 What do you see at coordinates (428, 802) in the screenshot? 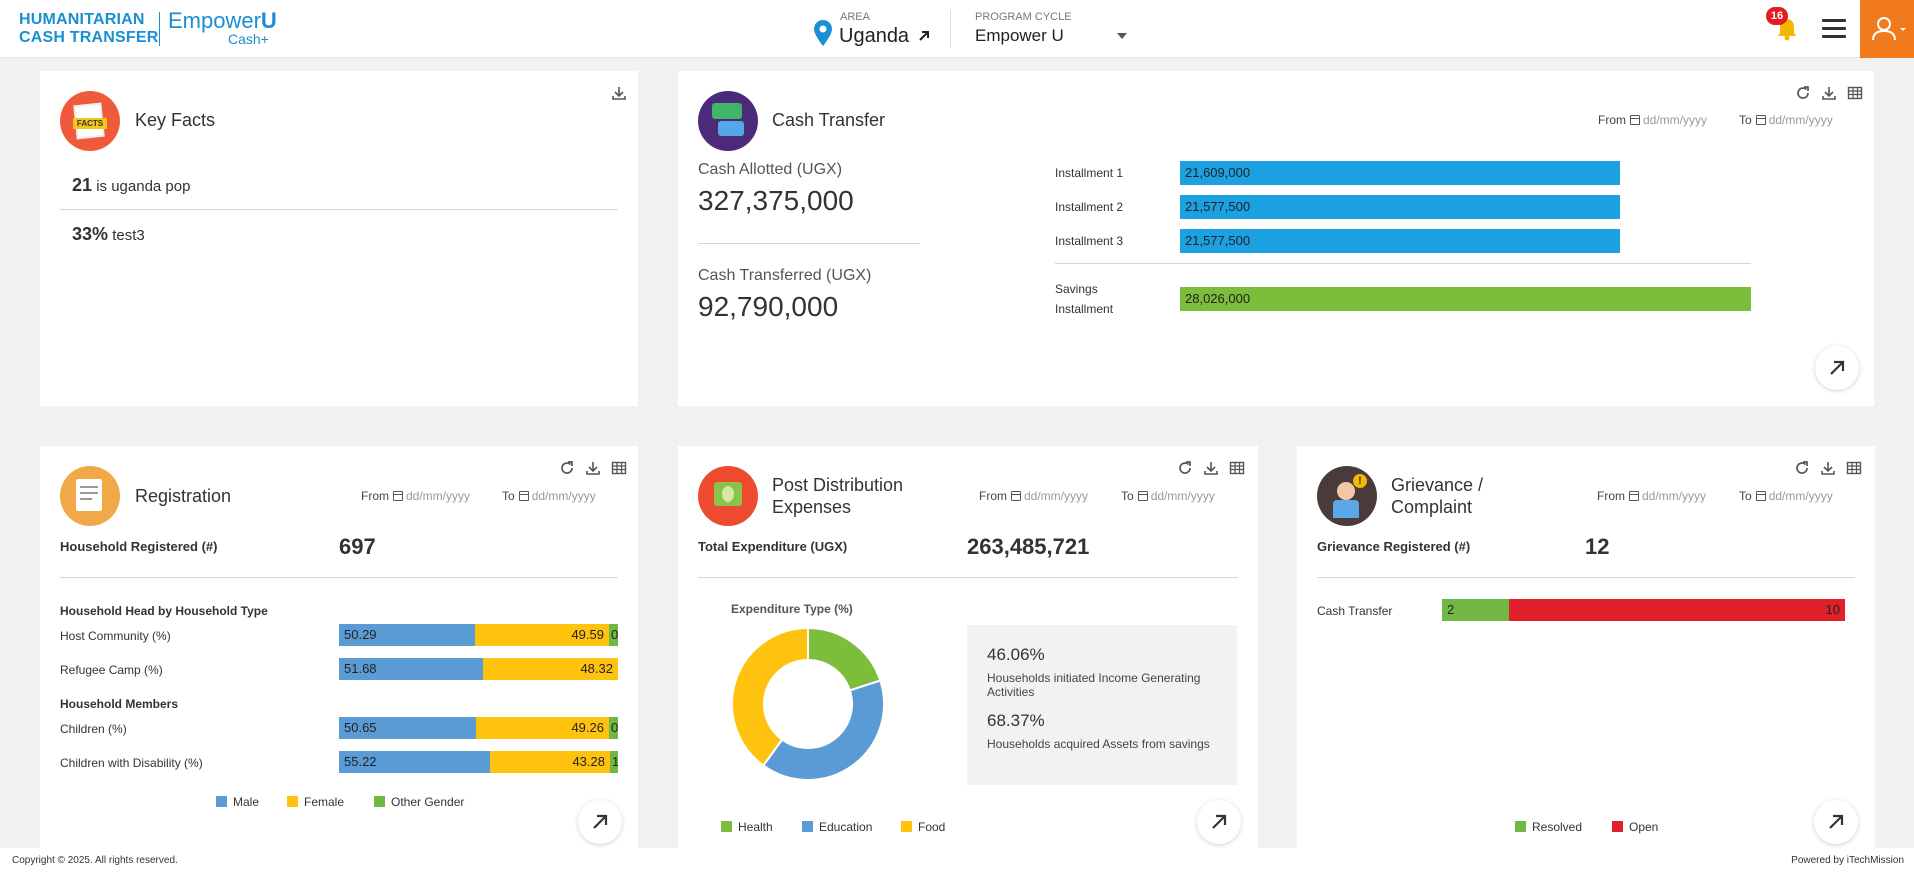
I see `legend-label: Other Gender` at bounding box center [428, 802].